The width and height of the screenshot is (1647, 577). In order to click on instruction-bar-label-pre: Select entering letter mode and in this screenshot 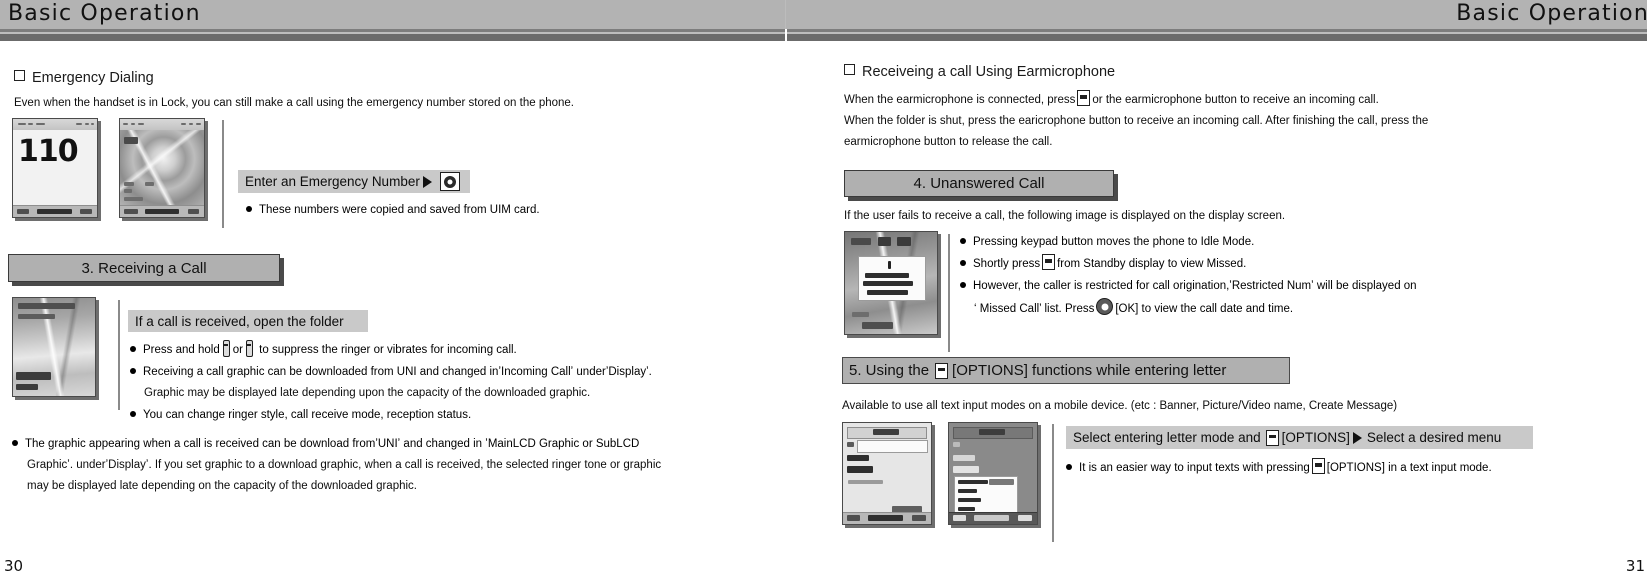, I will do `click(1167, 437)`.